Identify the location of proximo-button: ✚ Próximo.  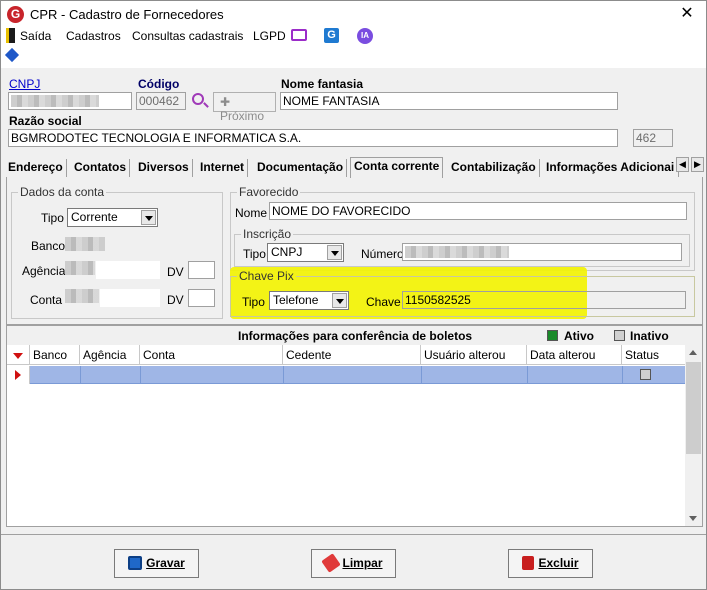
(244, 107).